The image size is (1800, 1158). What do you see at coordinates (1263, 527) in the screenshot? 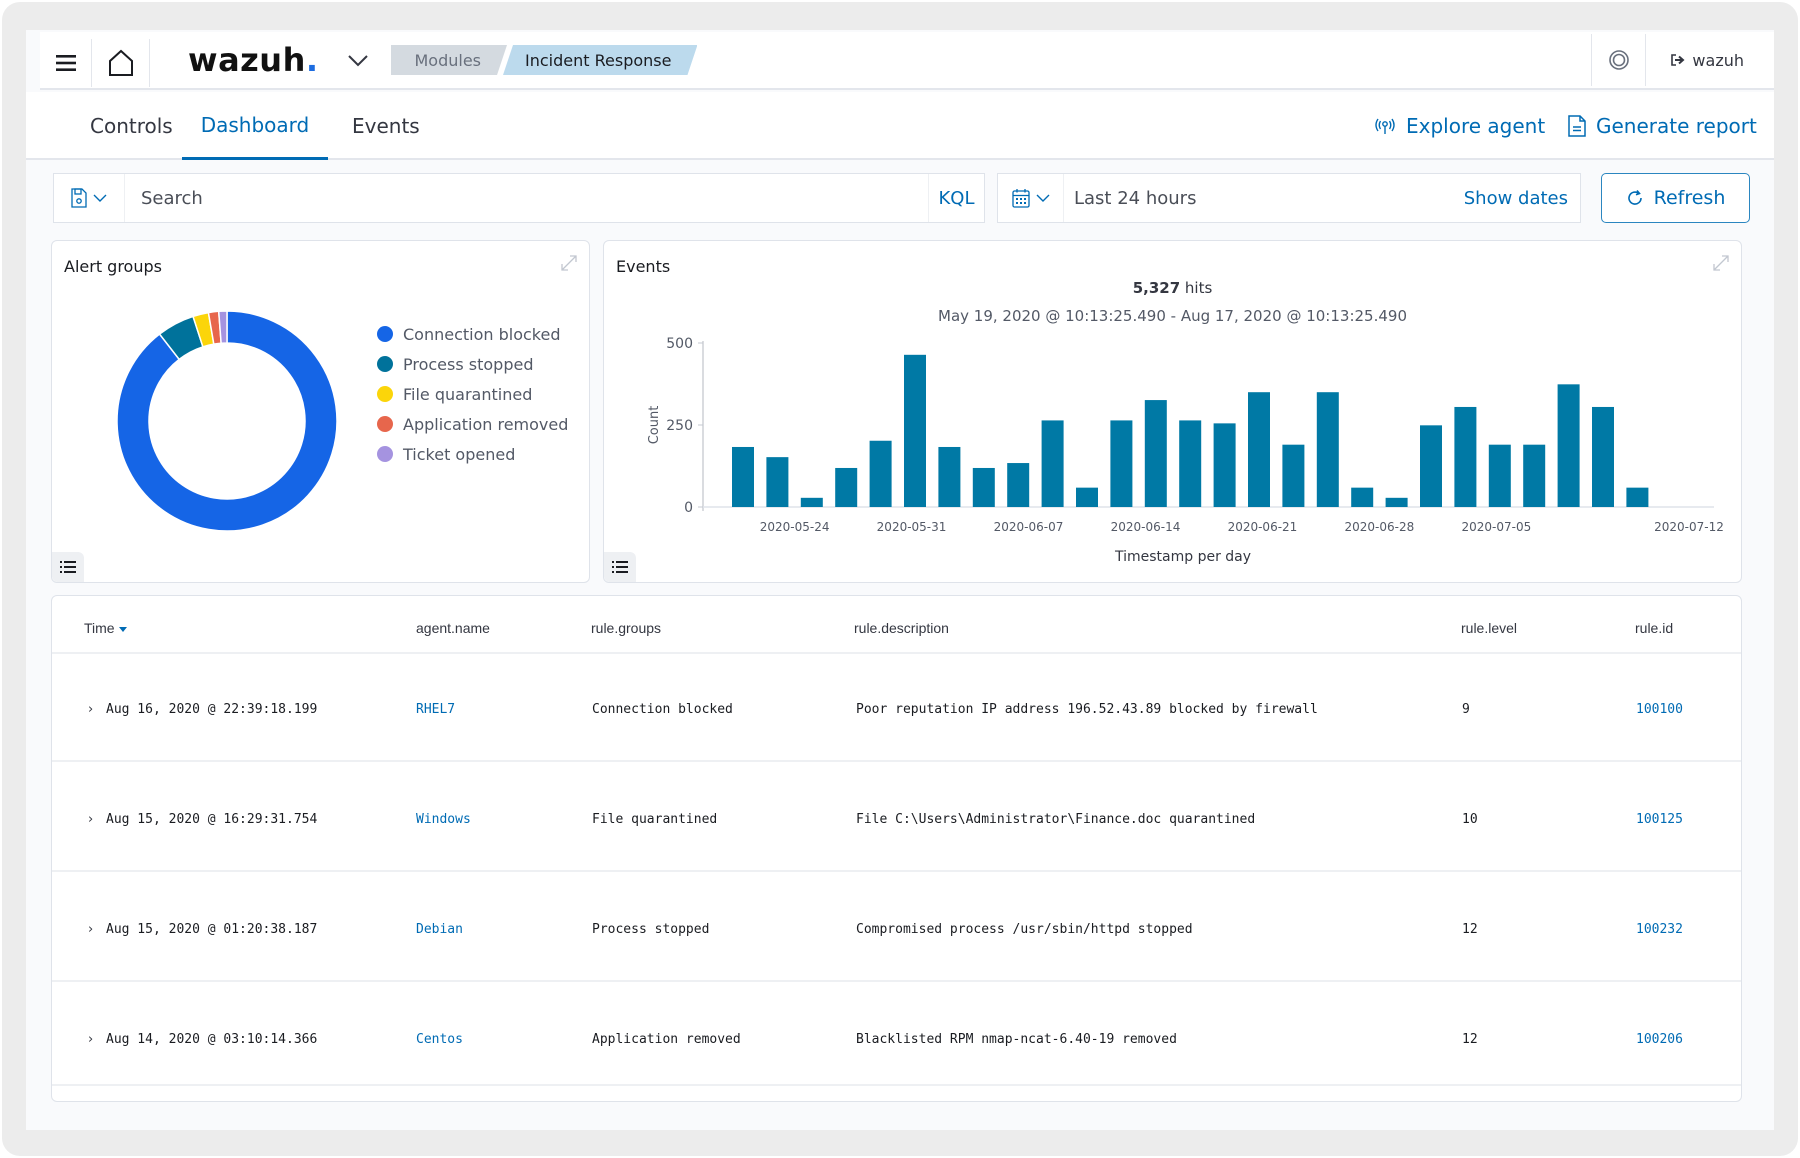
I see `x-tick-label: 2020-06-21` at bounding box center [1263, 527].